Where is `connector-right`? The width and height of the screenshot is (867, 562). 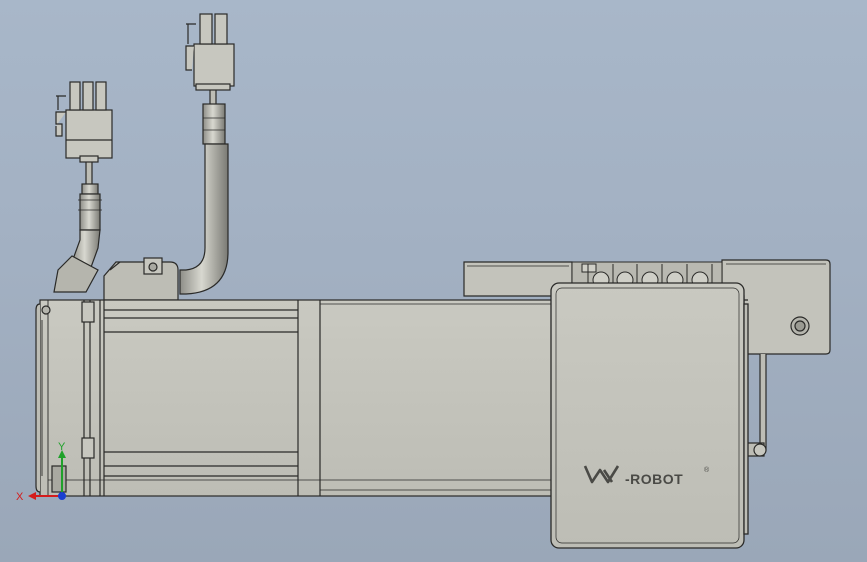
connector-right is located at coordinates (210, 52).